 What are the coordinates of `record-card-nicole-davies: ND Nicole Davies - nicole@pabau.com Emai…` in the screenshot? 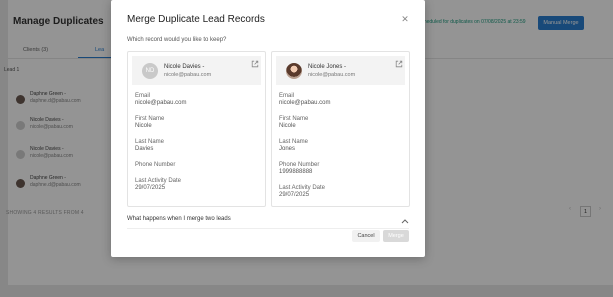 It's located at (196, 129).